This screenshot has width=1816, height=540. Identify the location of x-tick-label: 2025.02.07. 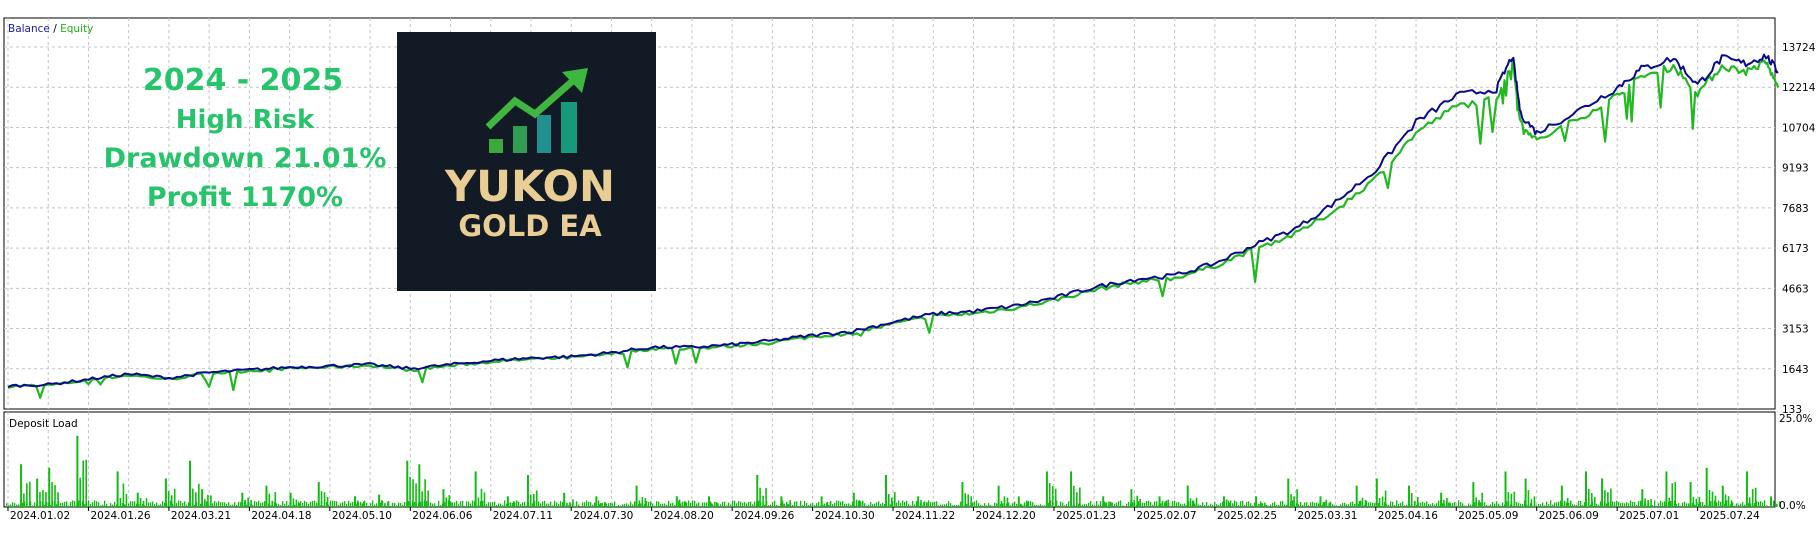
(1166, 516).